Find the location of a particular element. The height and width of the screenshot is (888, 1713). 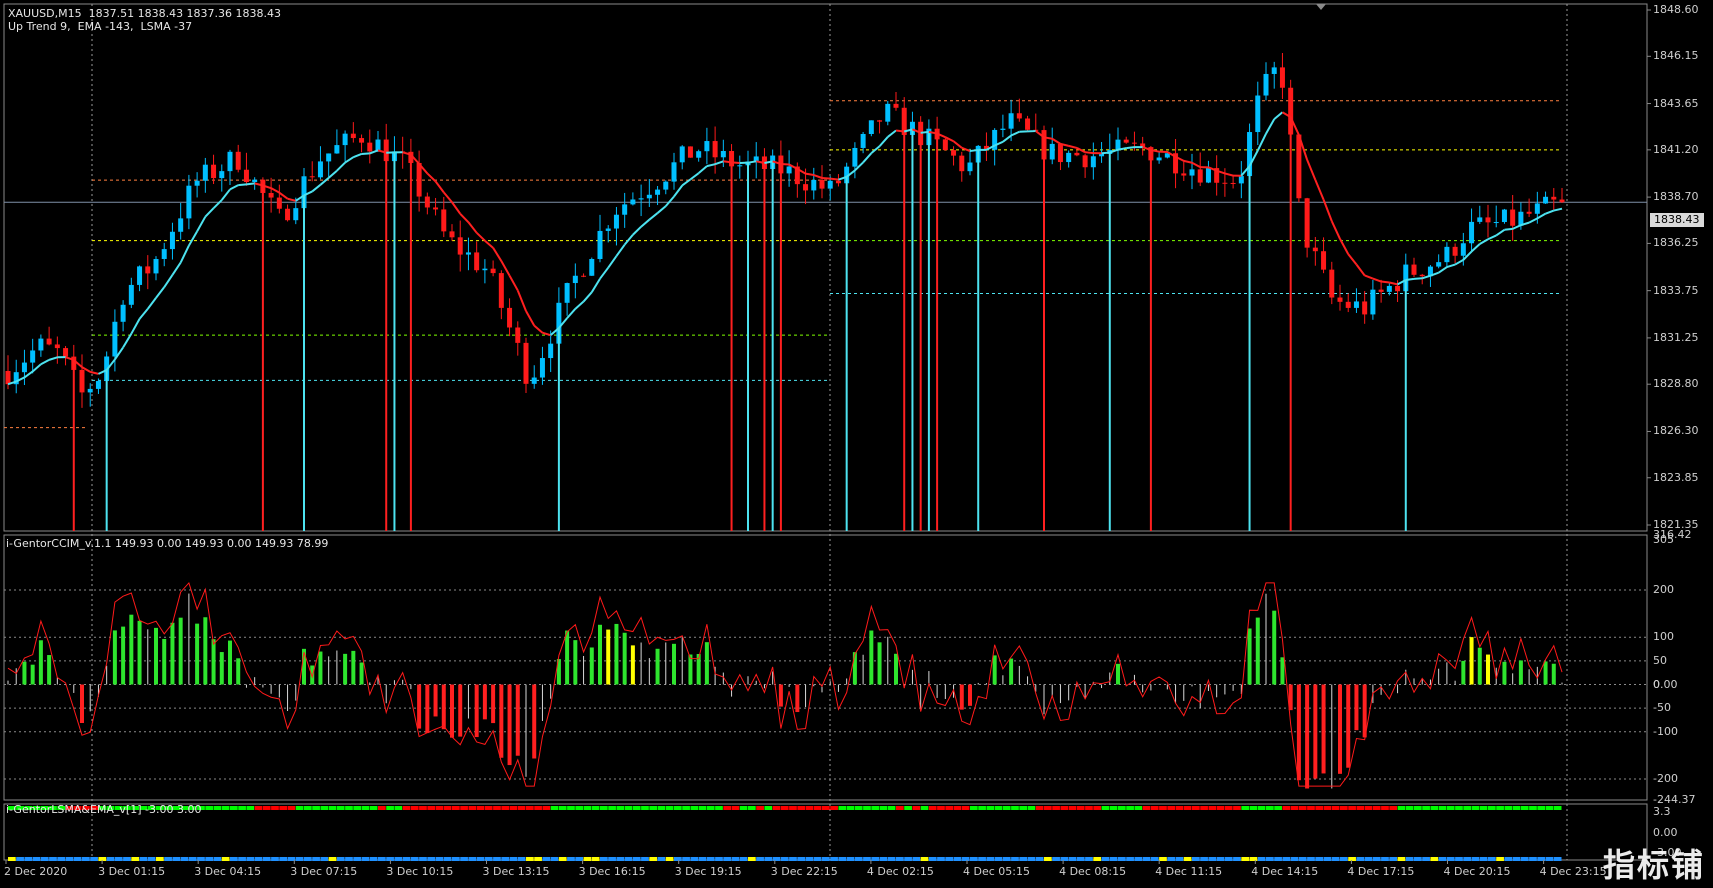

cci-axis-label: 305 is located at coordinates (1663, 540).